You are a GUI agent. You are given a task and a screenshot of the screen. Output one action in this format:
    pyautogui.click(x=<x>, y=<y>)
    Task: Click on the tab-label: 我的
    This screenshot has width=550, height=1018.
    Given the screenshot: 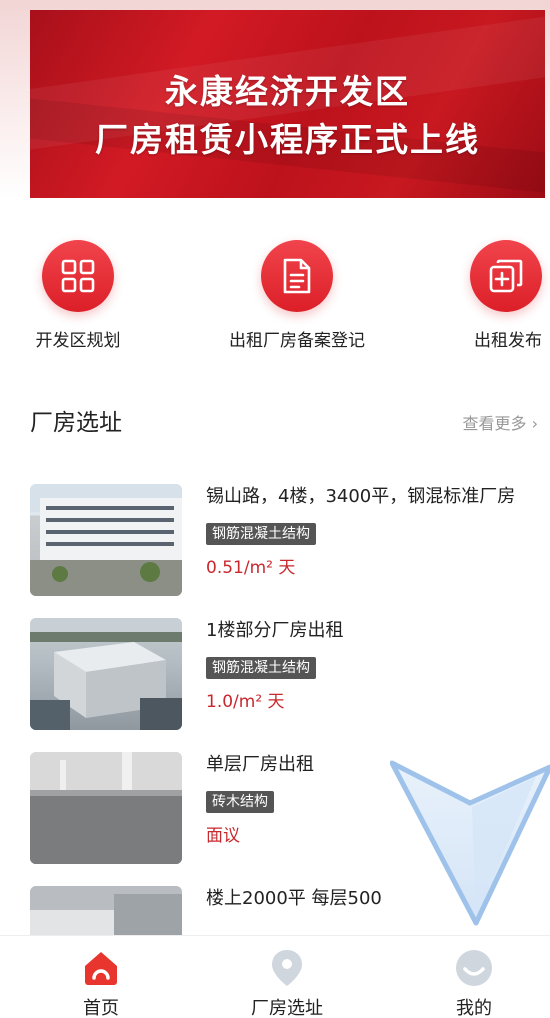 What is the action you would take?
    pyautogui.click(x=474, y=1008)
    